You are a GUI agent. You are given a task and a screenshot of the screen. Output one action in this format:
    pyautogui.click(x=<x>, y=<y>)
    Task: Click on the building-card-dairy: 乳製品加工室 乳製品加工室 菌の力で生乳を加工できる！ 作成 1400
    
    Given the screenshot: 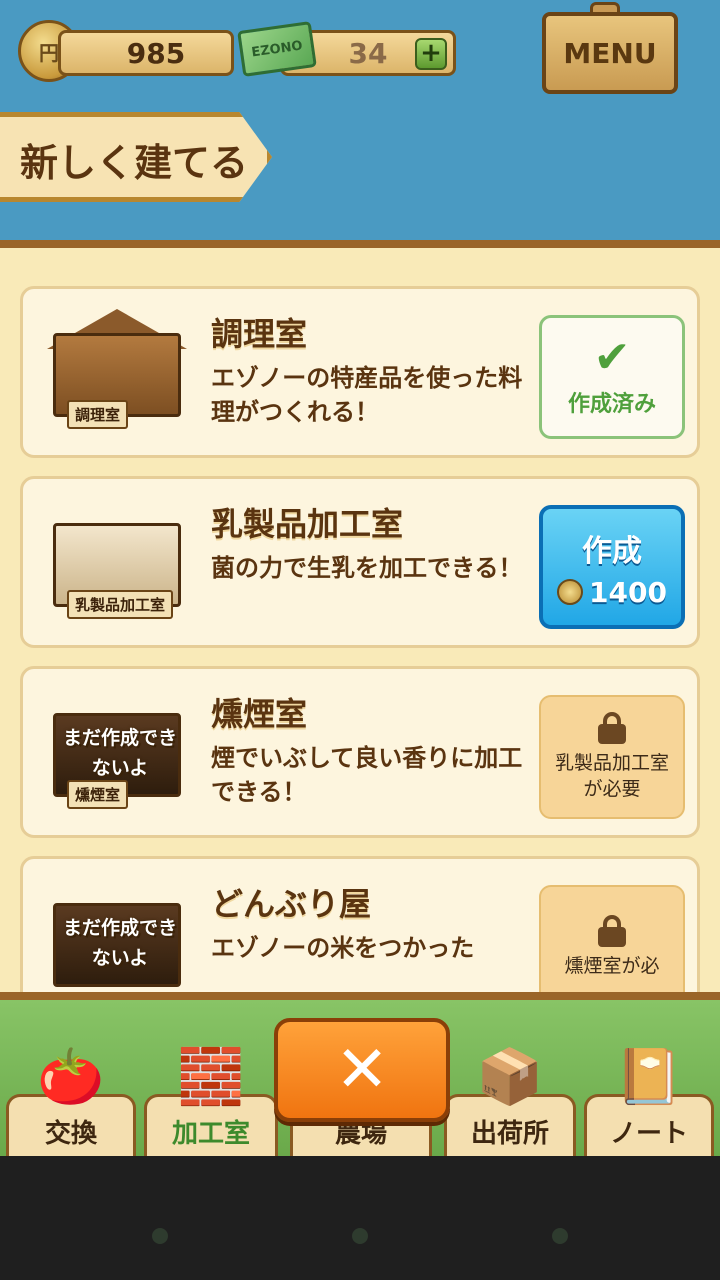 What is the action you would take?
    pyautogui.click(x=360, y=562)
    